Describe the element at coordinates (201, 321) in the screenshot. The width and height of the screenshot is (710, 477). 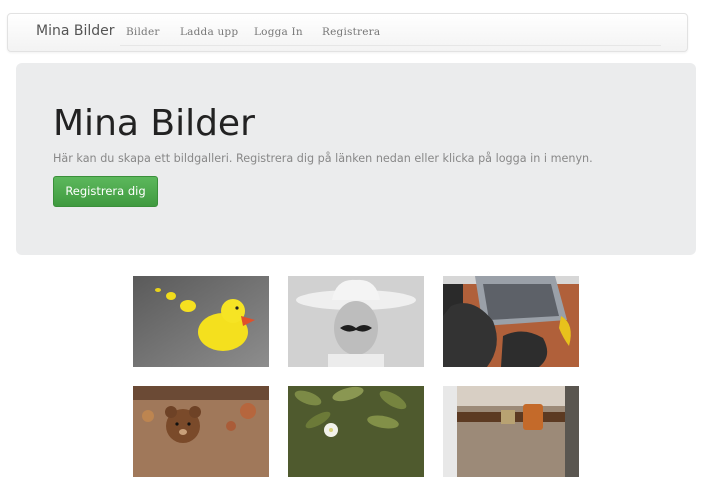
I see `gallery-image-rubber-ducks` at that location.